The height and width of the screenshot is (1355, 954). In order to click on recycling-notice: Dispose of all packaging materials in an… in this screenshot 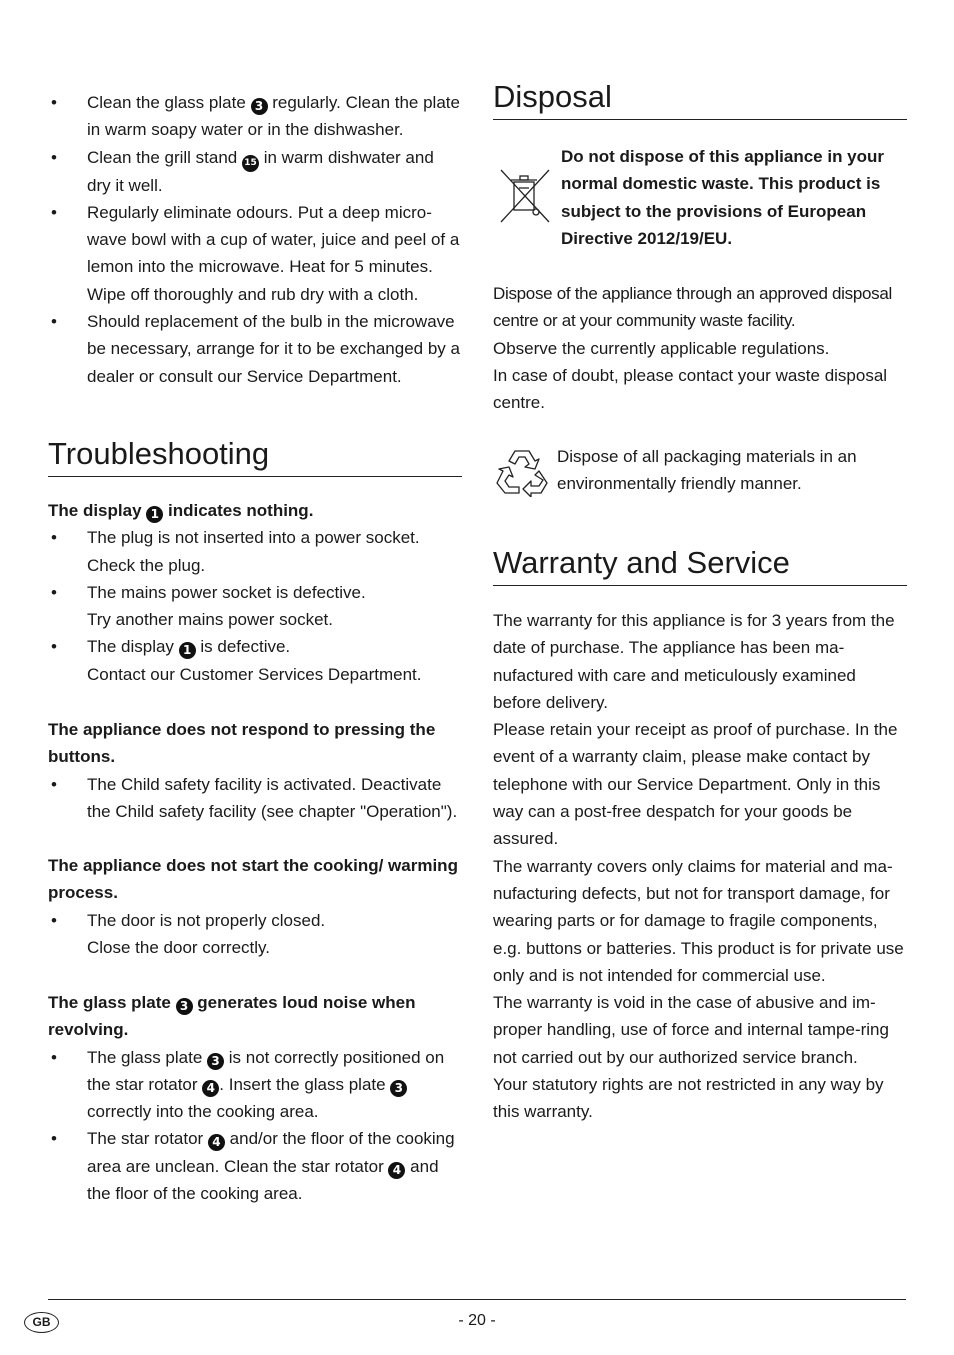, I will do `click(700, 470)`.